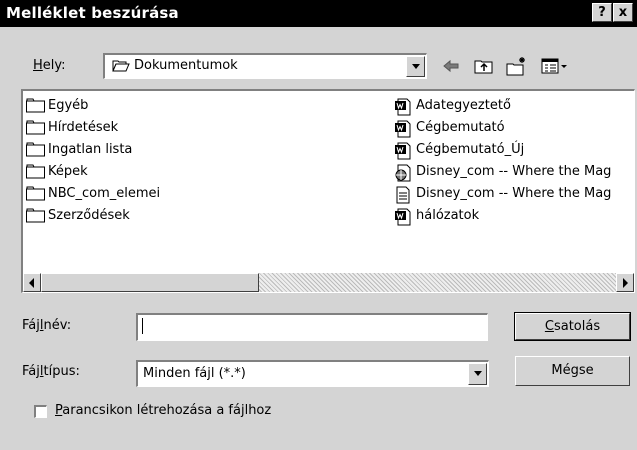 This screenshot has width=637, height=450. What do you see at coordinates (448, 215) in the screenshot?
I see `file-name: hálózatok` at bounding box center [448, 215].